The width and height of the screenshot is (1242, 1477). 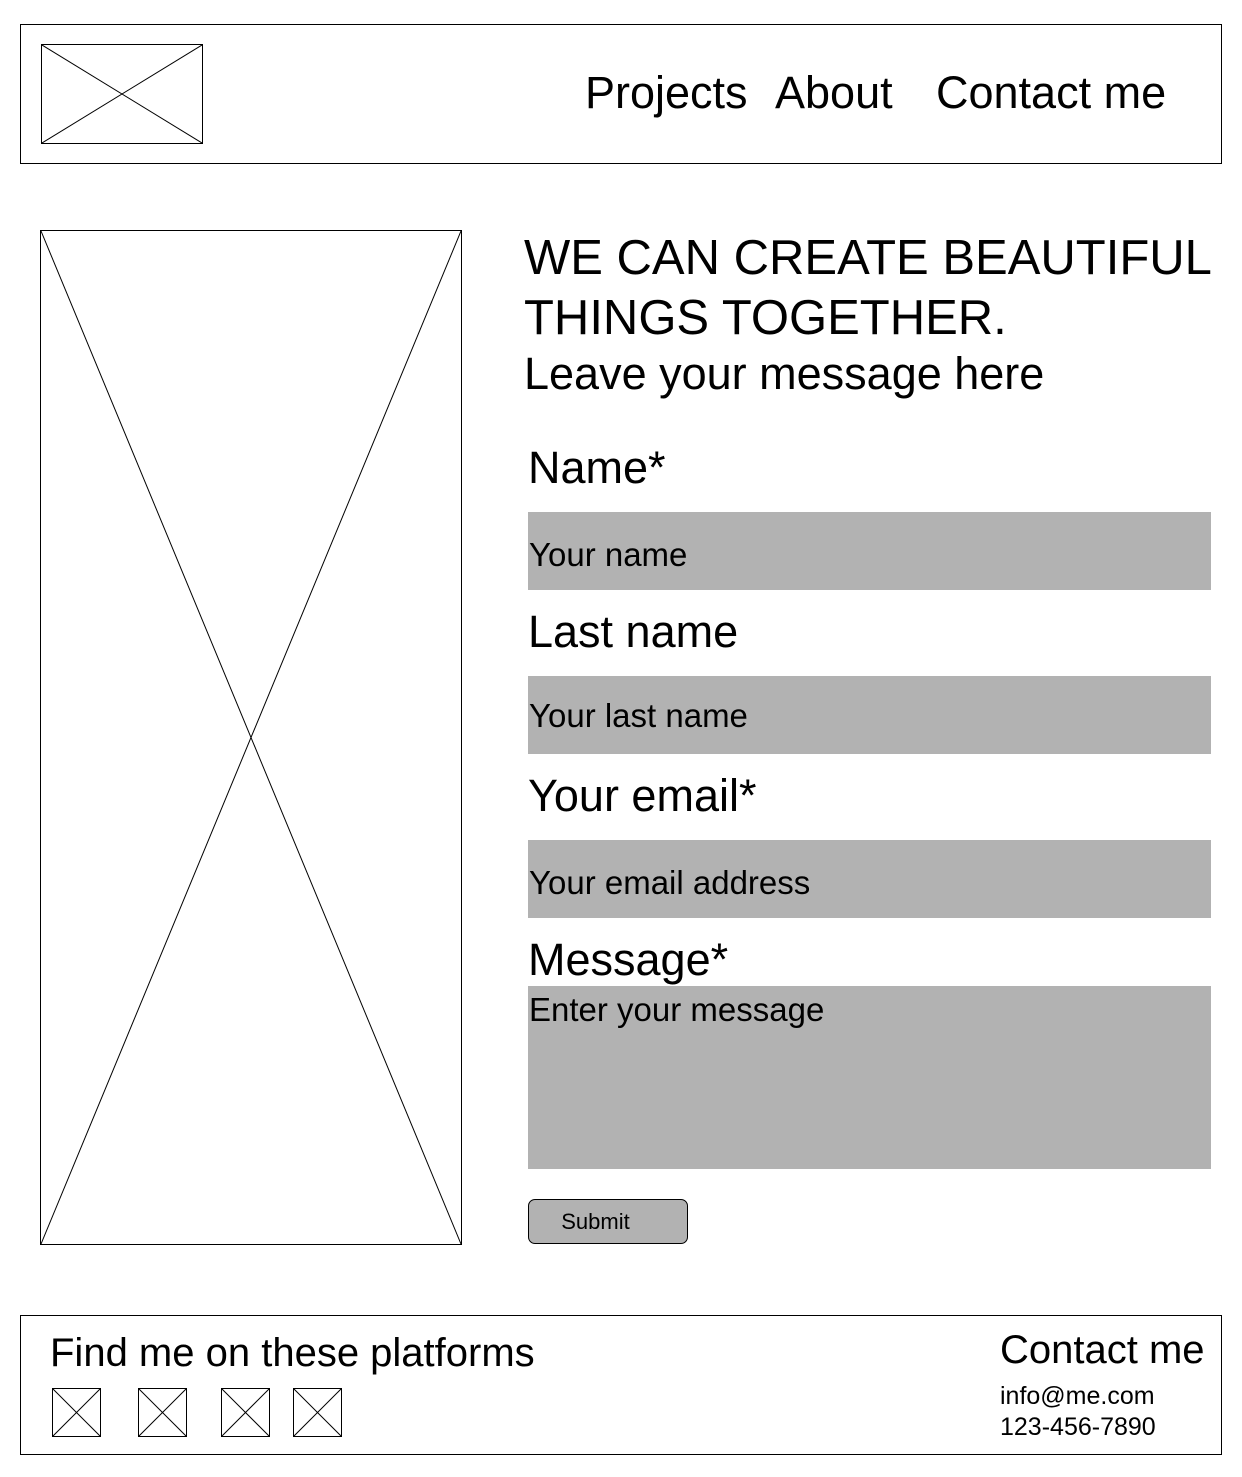 I want to click on last-name-input, so click(x=869, y=715).